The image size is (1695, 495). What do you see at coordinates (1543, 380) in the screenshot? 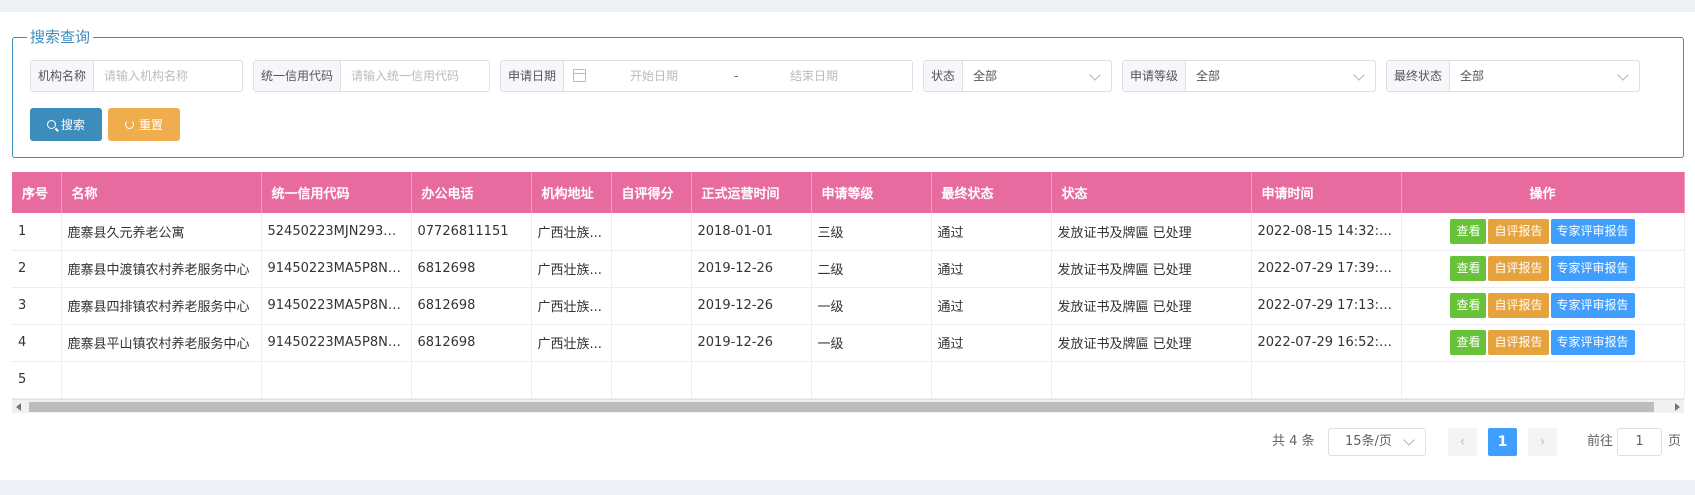
I see `cell-actions` at bounding box center [1543, 380].